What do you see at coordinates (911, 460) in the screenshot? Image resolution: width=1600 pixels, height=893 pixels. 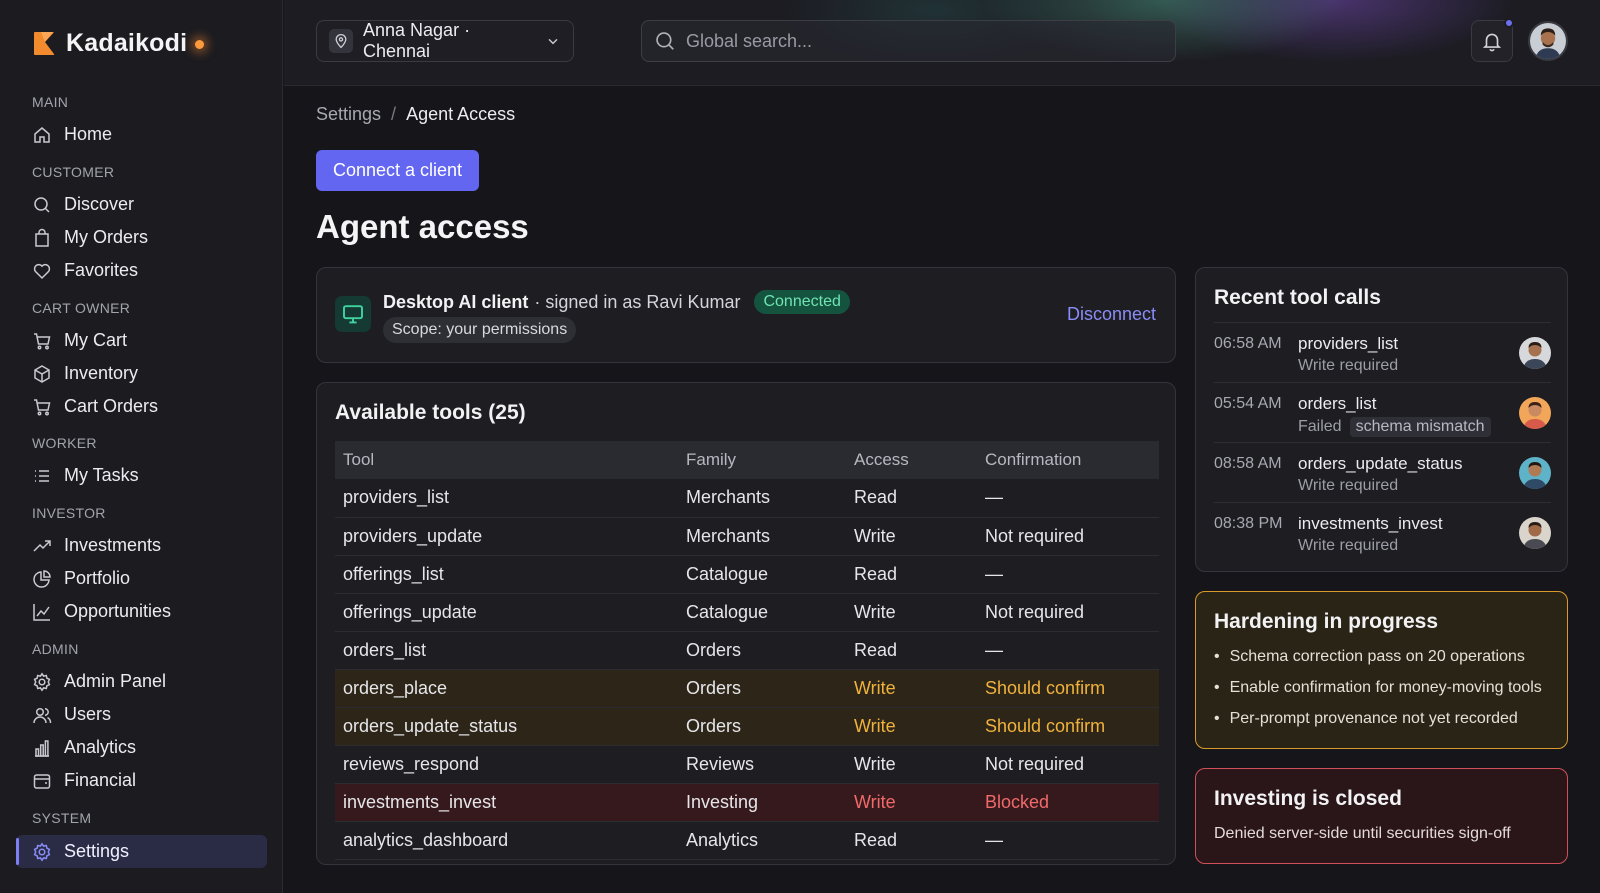 I see `column-header-access: Access` at bounding box center [911, 460].